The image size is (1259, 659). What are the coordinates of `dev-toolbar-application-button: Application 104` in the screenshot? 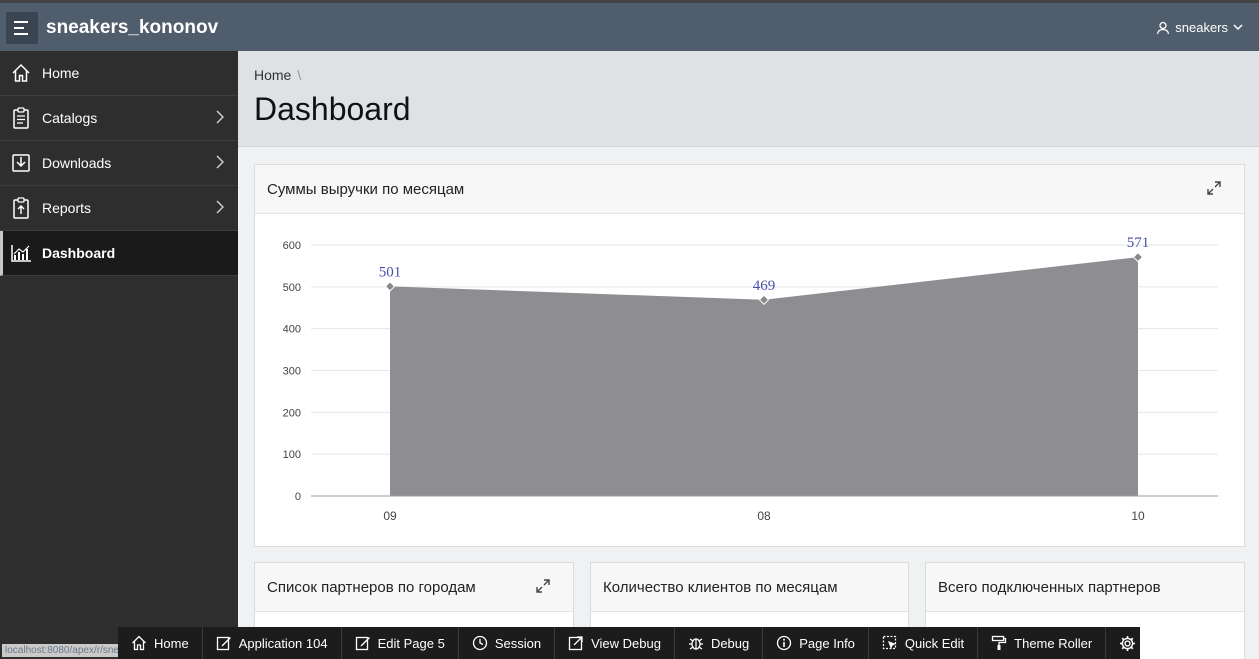 It's located at (272, 643).